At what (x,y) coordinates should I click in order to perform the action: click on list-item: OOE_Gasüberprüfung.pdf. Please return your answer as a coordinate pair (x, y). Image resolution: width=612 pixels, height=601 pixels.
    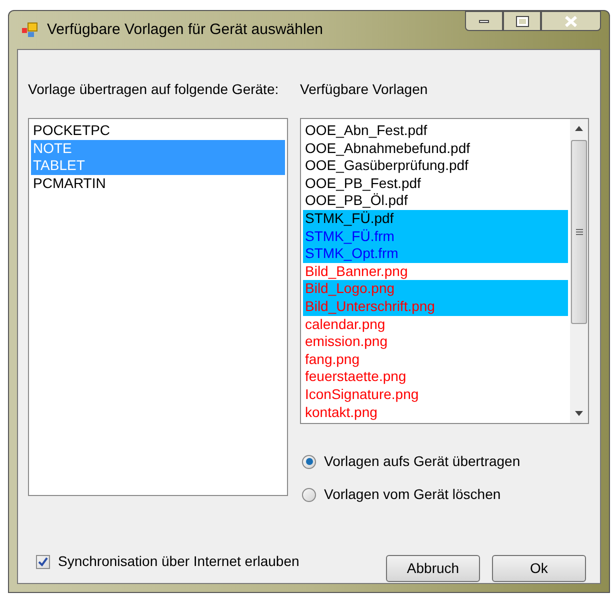
    Looking at the image, I should click on (435, 166).